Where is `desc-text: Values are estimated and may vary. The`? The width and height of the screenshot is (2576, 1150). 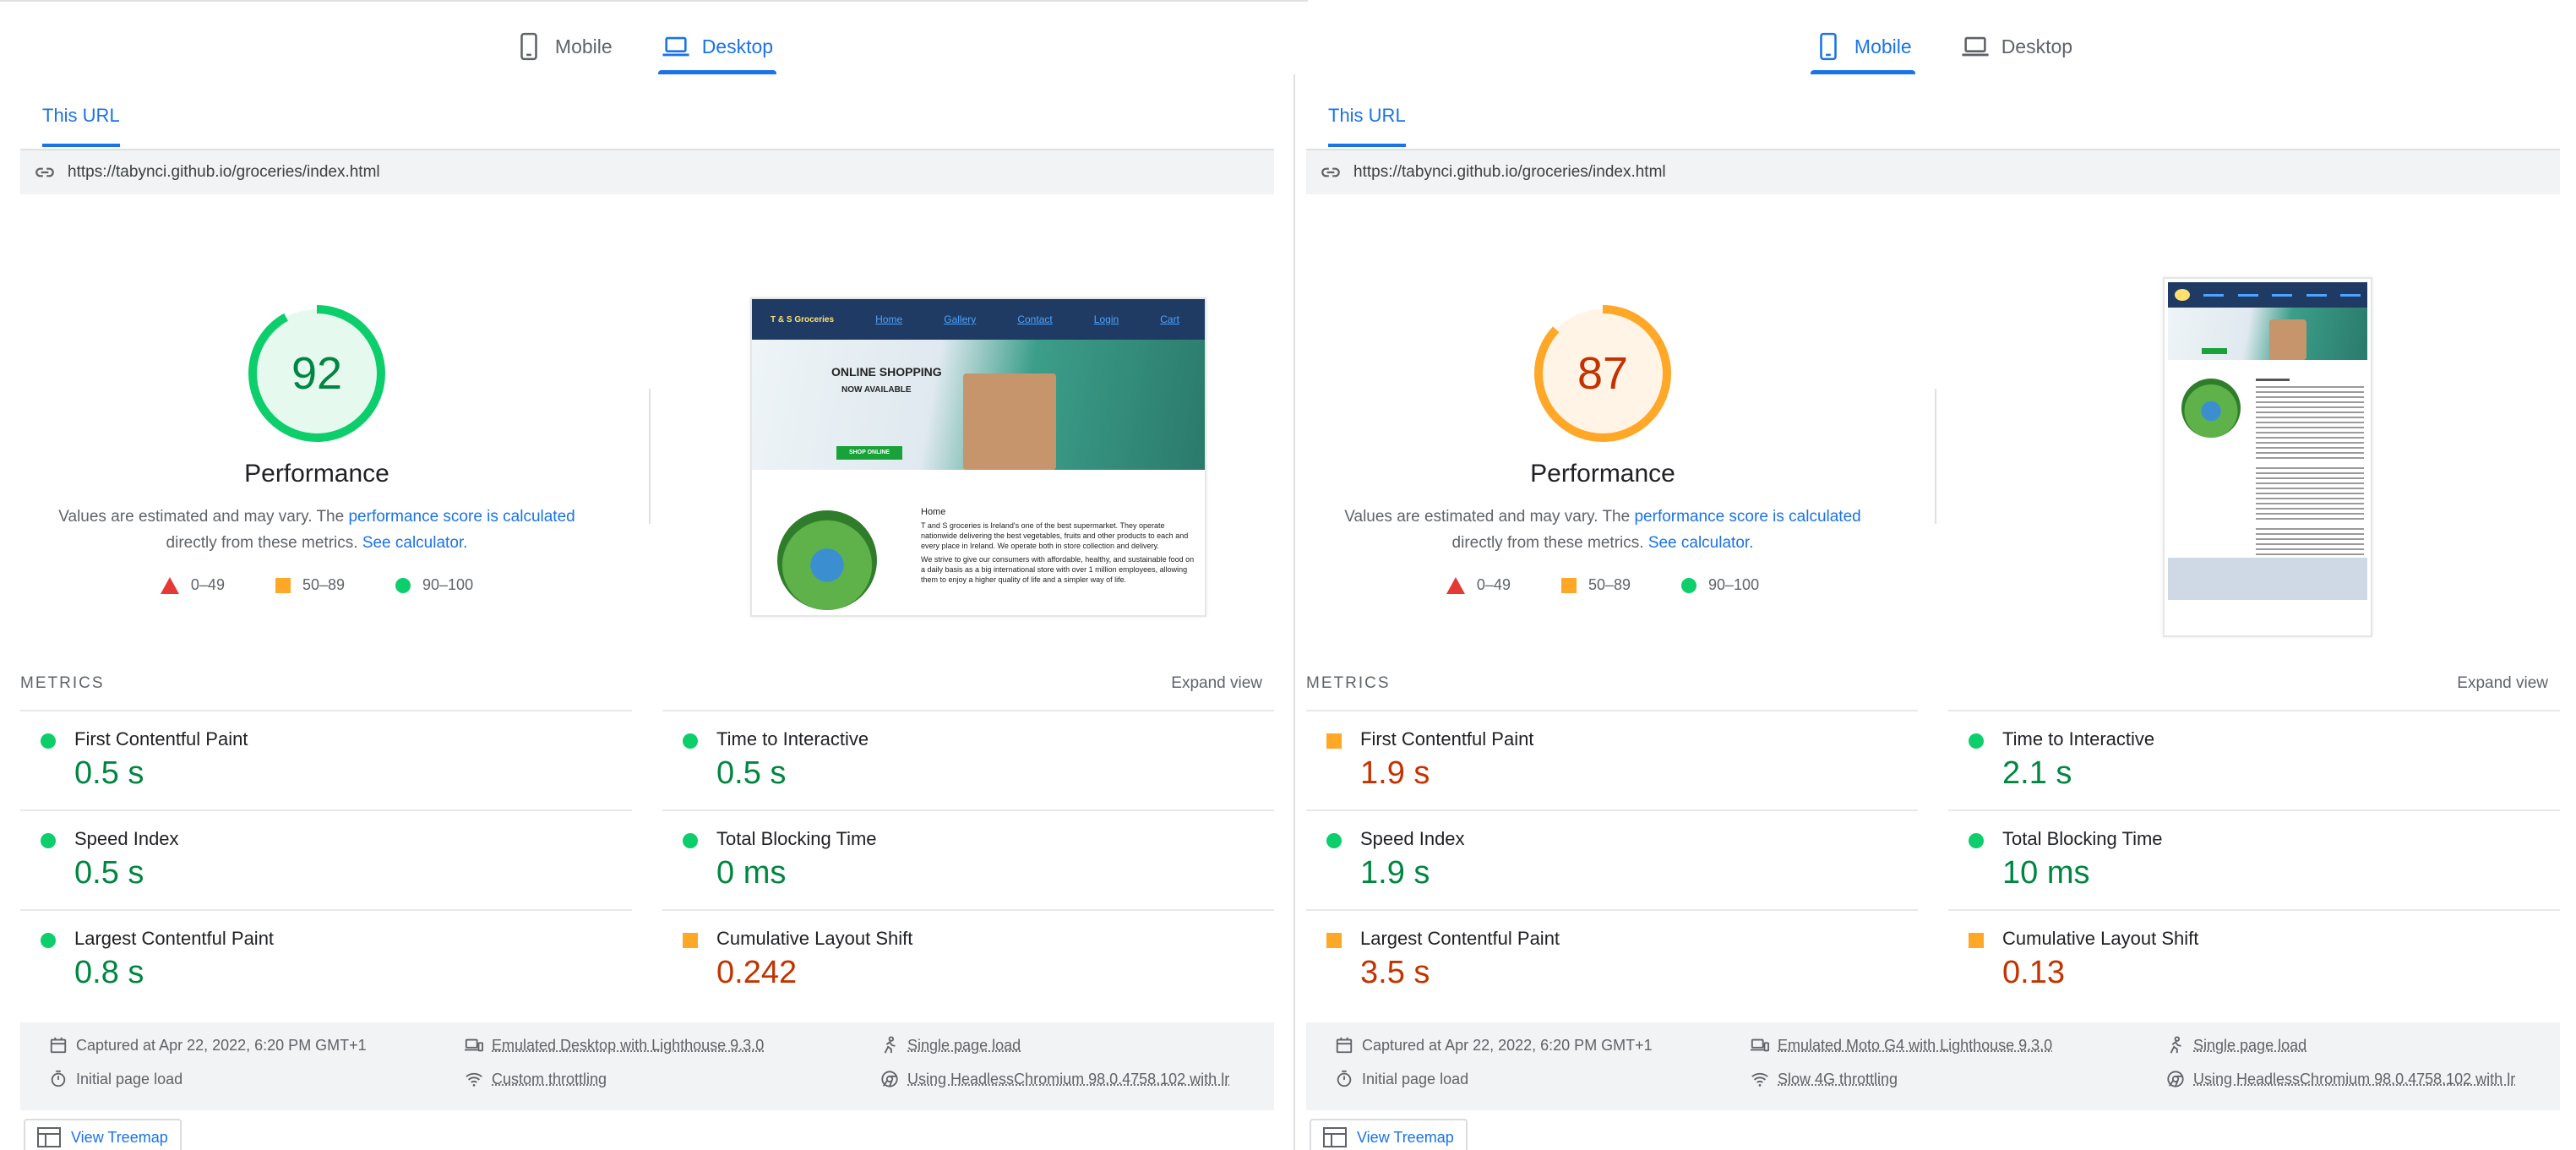 desc-text: Values are estimated and may vary. The is located at coordinates (1489, 517).